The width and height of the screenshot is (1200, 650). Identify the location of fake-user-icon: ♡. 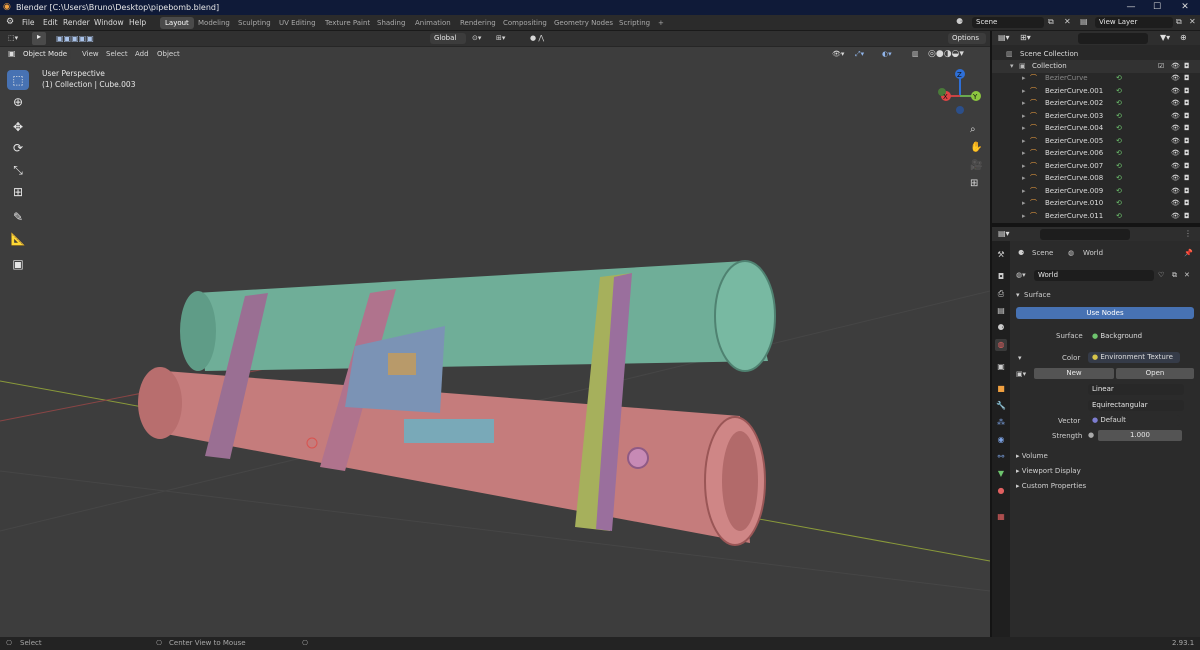
(1161, 275).